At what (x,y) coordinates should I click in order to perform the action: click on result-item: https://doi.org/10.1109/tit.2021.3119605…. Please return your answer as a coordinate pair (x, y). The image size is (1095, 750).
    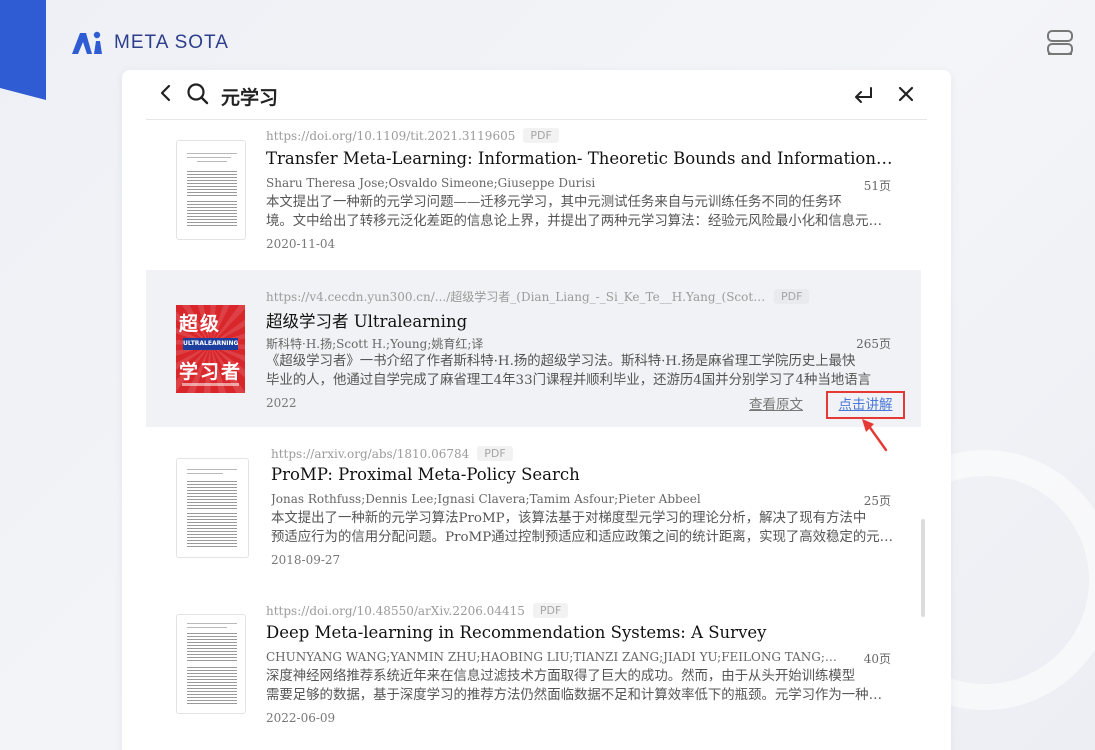
    Looking at the image, I should click on (533, 200).